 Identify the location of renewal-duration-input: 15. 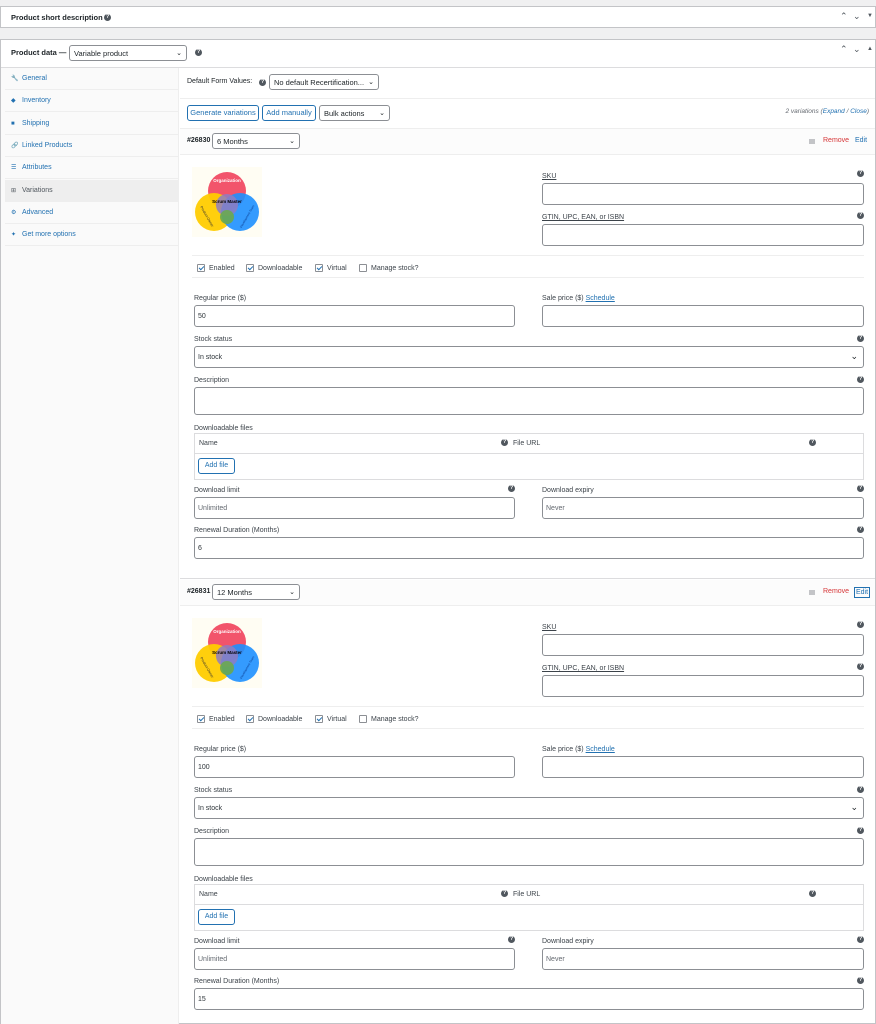
(529, 999).